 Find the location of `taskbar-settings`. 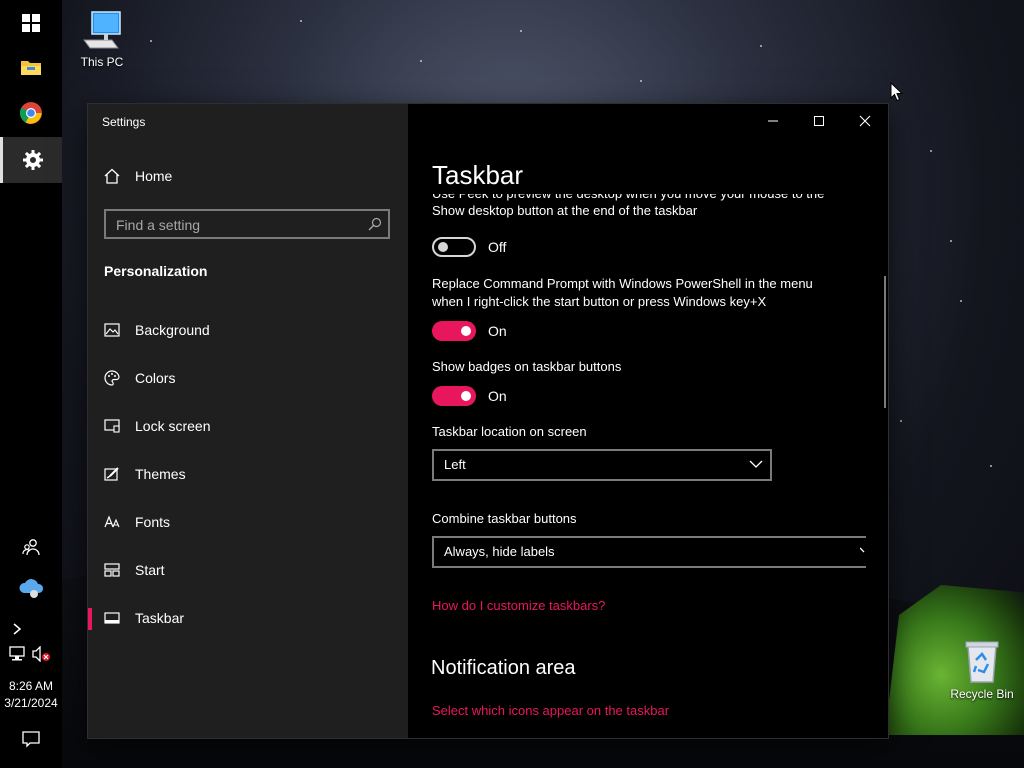

taskbar-settings is located at coordinates (31, 160).